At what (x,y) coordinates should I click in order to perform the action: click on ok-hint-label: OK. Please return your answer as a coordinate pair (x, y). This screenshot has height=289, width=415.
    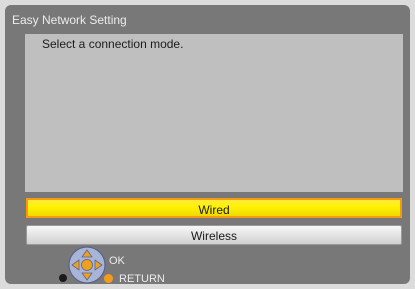
    Looking at the image, I should click on (117, 261).